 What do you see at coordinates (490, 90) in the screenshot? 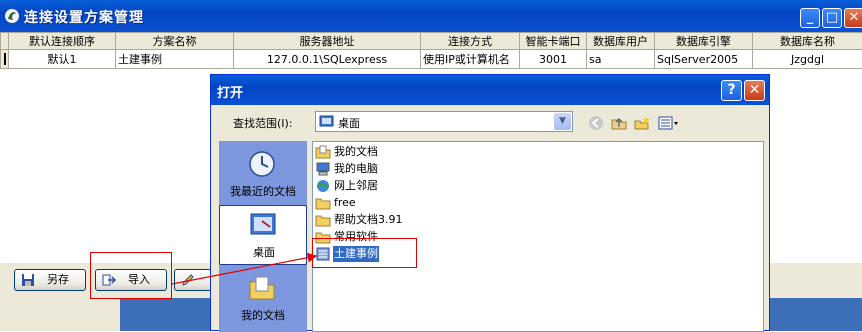
I see `dialog-titlebar: 打开 ? ✕` at bounding box center [490, 90].